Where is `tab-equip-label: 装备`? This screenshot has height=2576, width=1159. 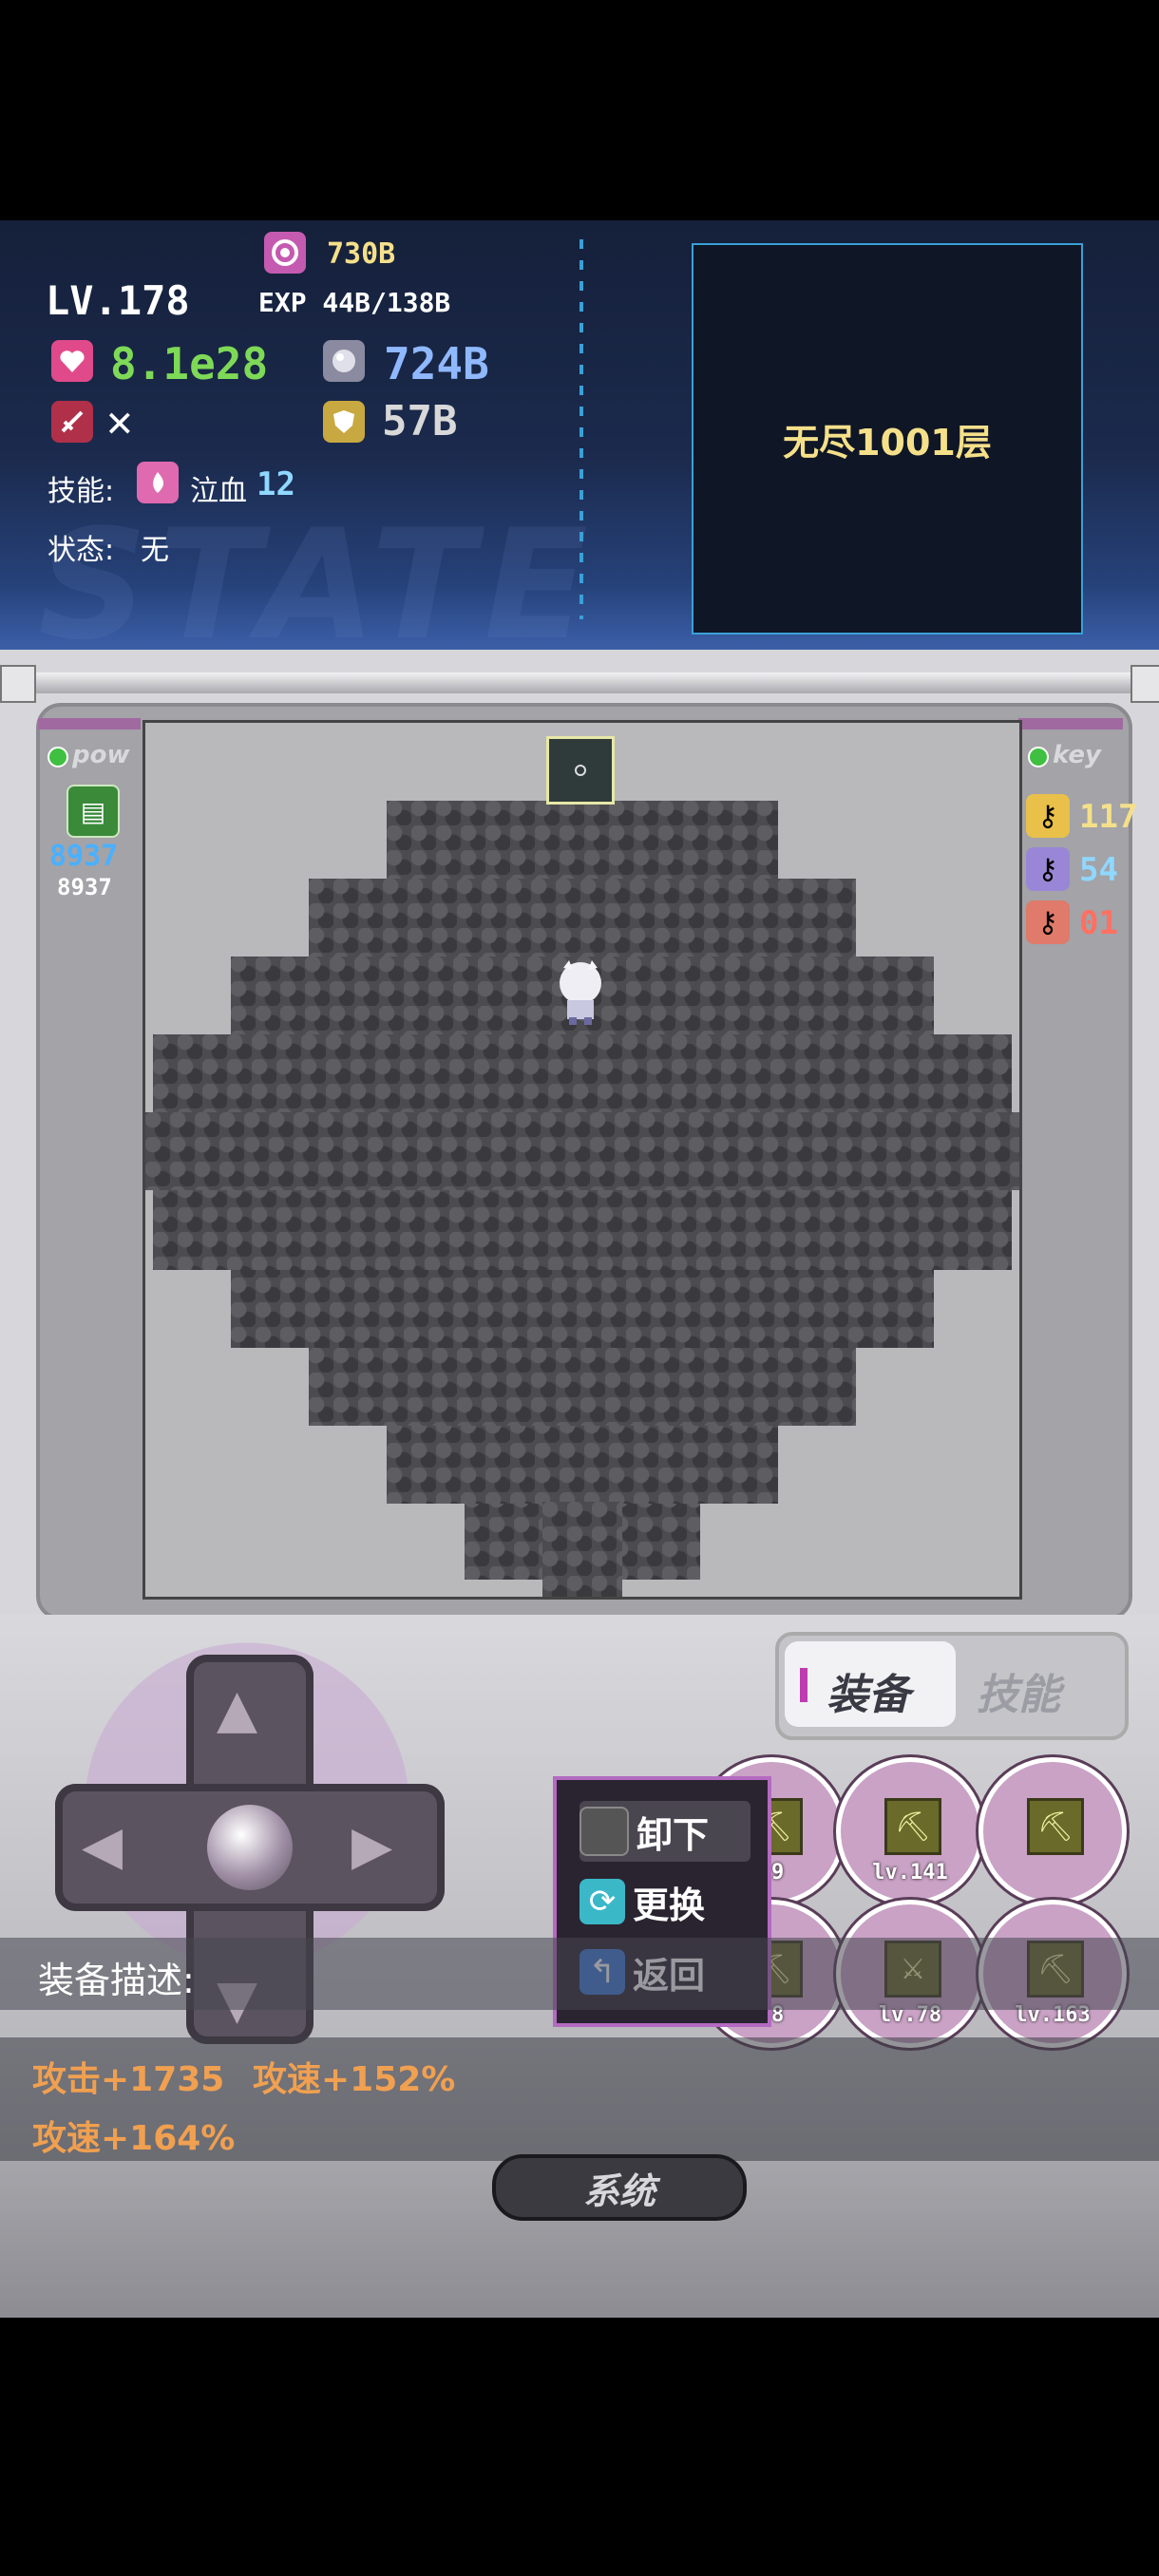 tab-equip-label: 装备 is located at coordinates (868, 1695).